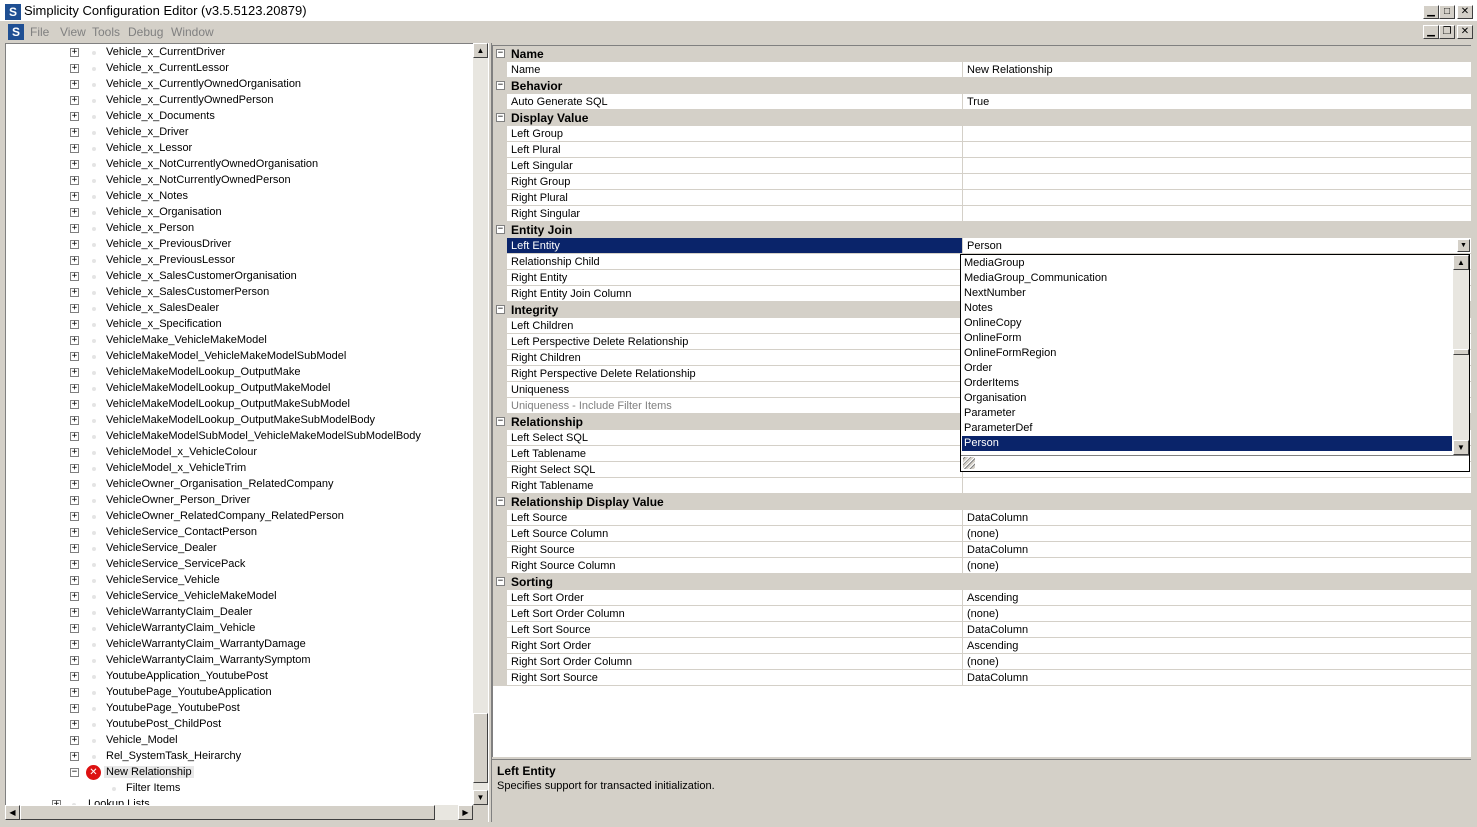  I want to click on tree-item: + Vehicle_x_CurrentlyOwnedOrganisation, so click(239, 85).